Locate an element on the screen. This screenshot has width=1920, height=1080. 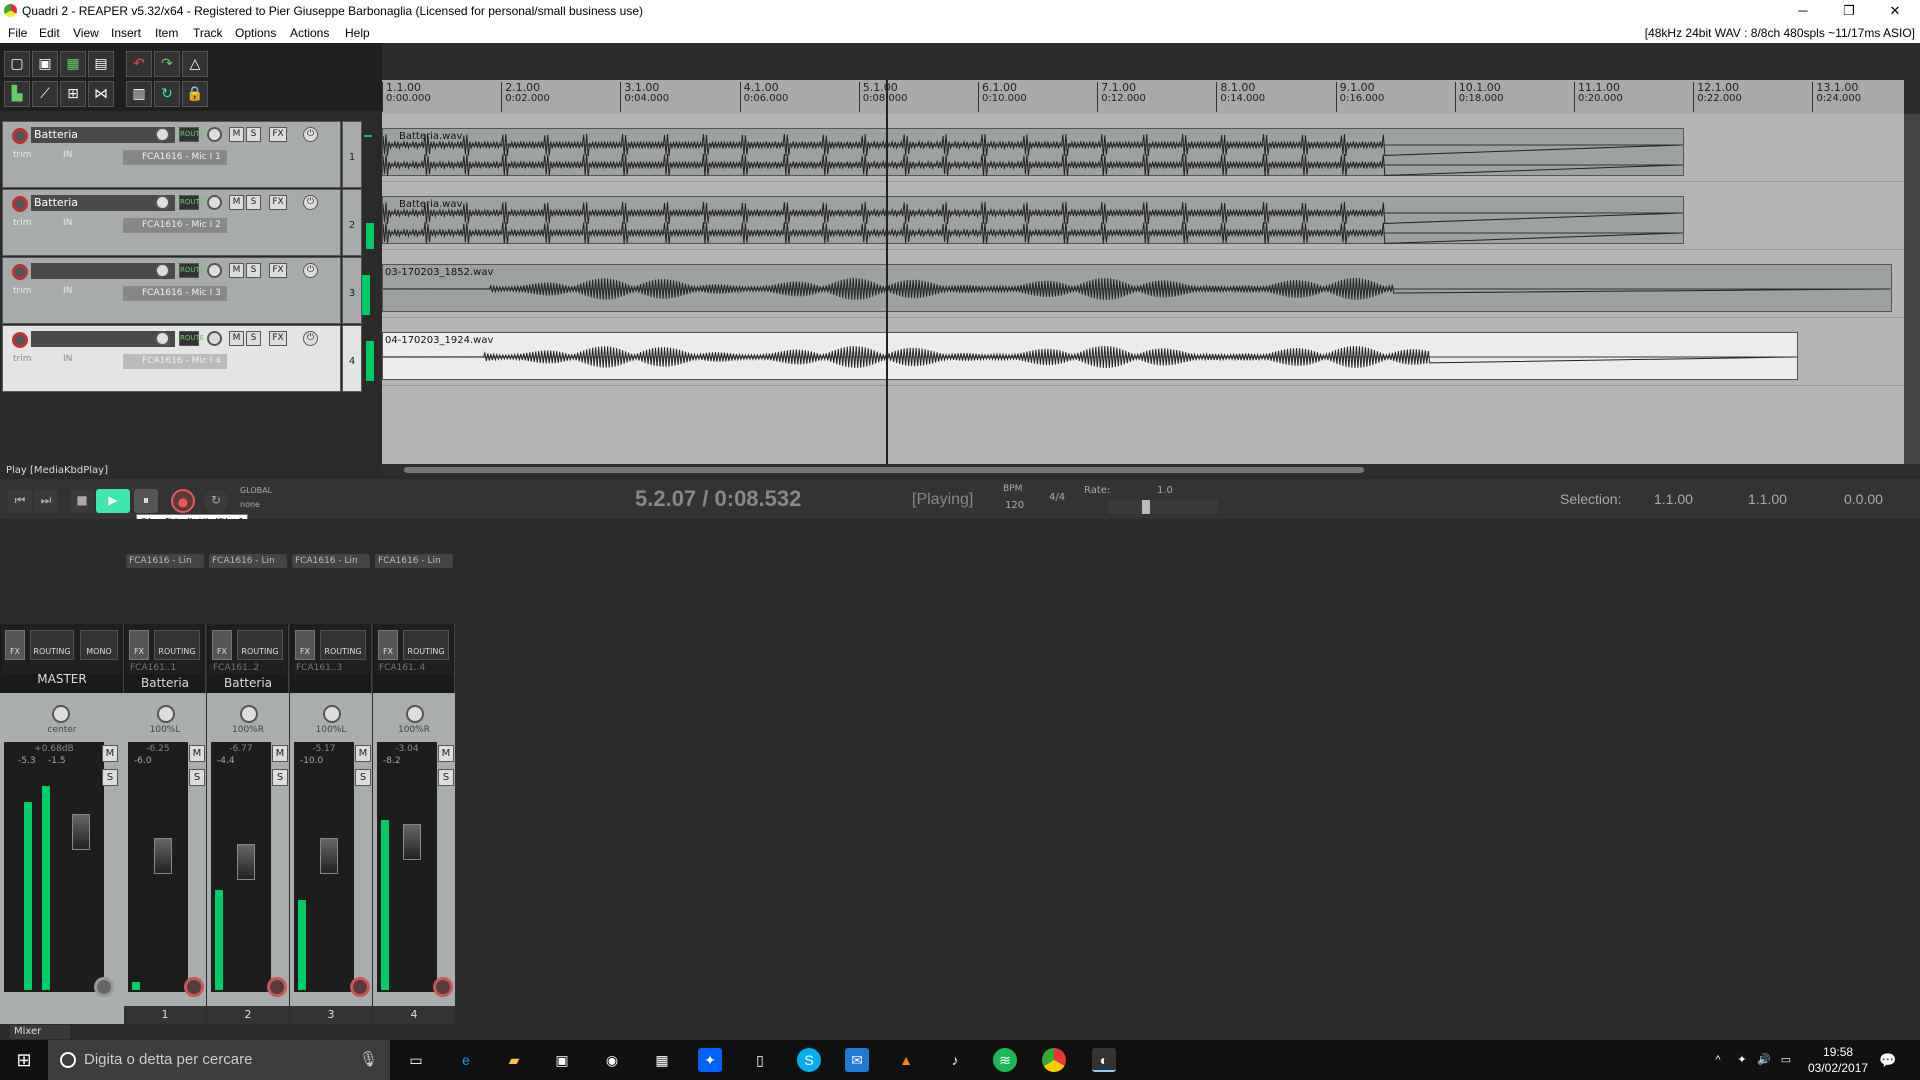
track-name is located at coordinates (103, 339).